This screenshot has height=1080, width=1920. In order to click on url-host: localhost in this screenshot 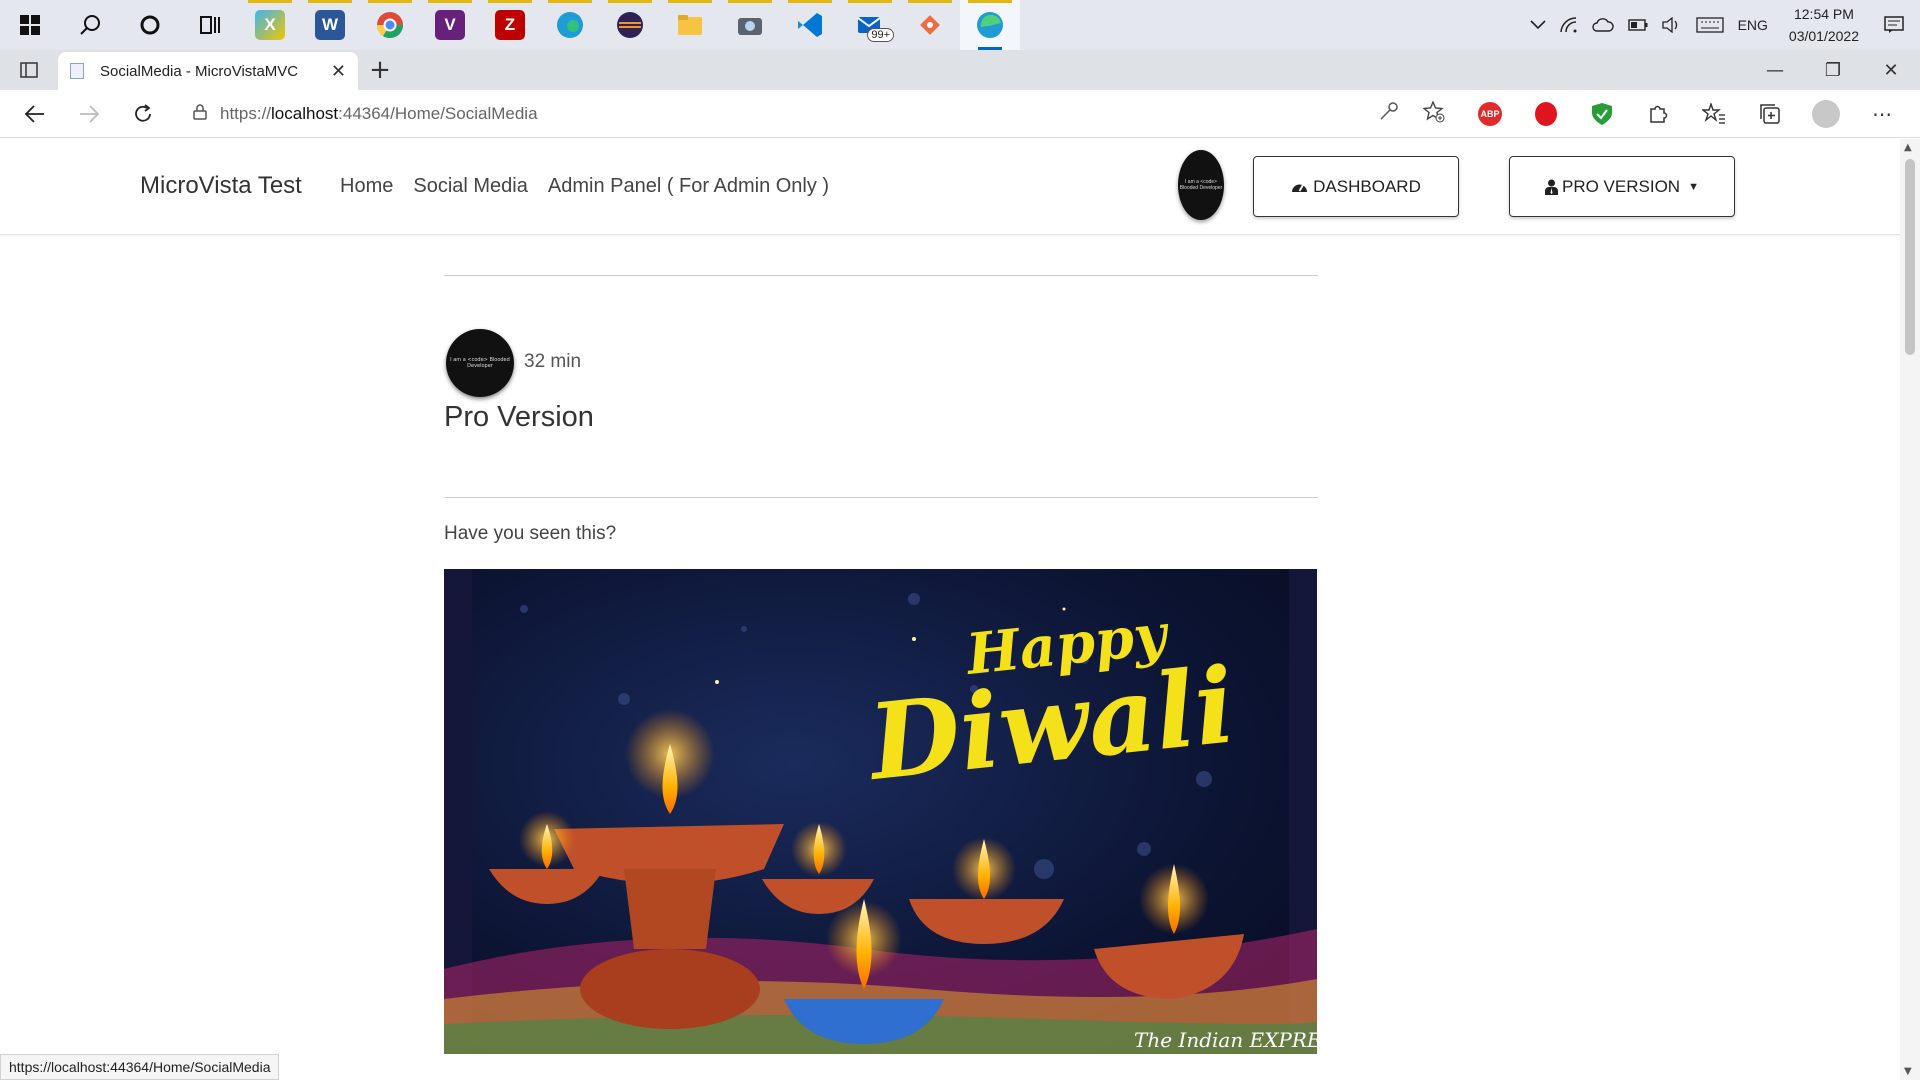, I will do `click(305, 113)`.